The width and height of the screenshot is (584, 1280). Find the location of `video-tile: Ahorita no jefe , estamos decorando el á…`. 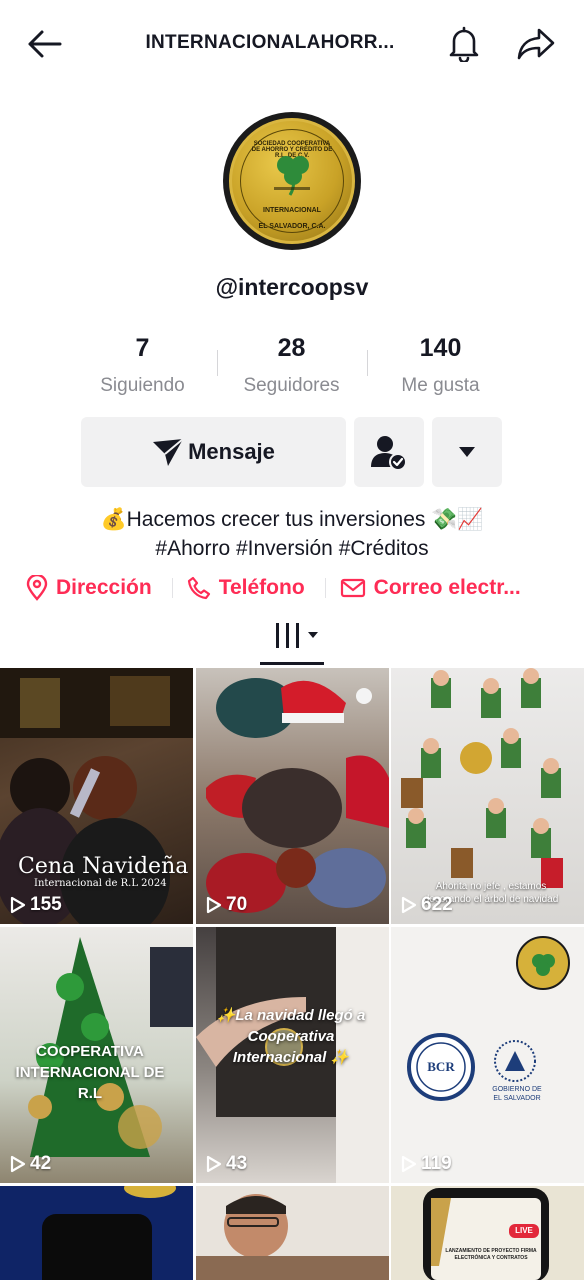

video-tile: Ahorita no jefe , estamos decorando el á… is located at coordinates (487, 796).